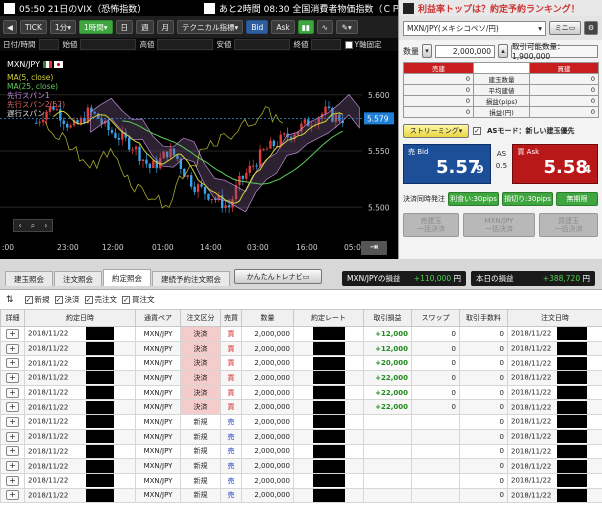 The width and height of the screenshot is (602, 516). Describe the element at coordinates (191, 278) in the screenshot. I see `tab-reserved-orders: 建続予約注文照会` at that location.